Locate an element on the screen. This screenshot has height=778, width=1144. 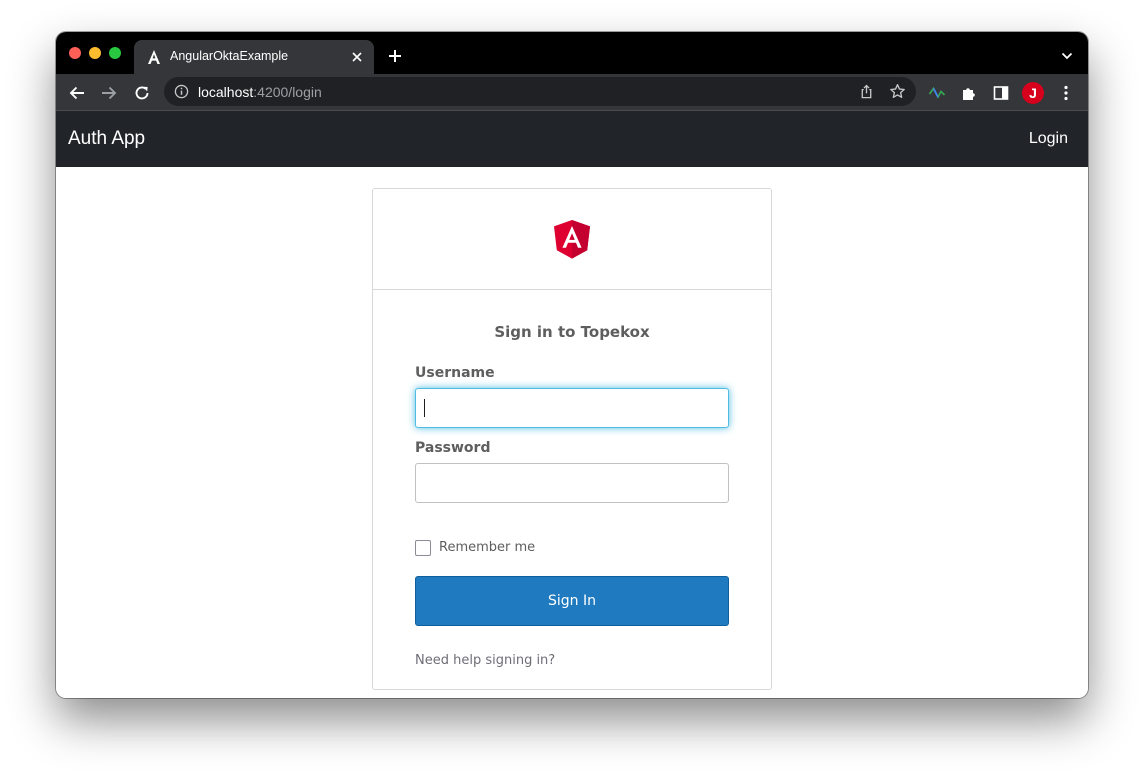
tab-title: AngularOktaExample is located at coordinates (229, 56).